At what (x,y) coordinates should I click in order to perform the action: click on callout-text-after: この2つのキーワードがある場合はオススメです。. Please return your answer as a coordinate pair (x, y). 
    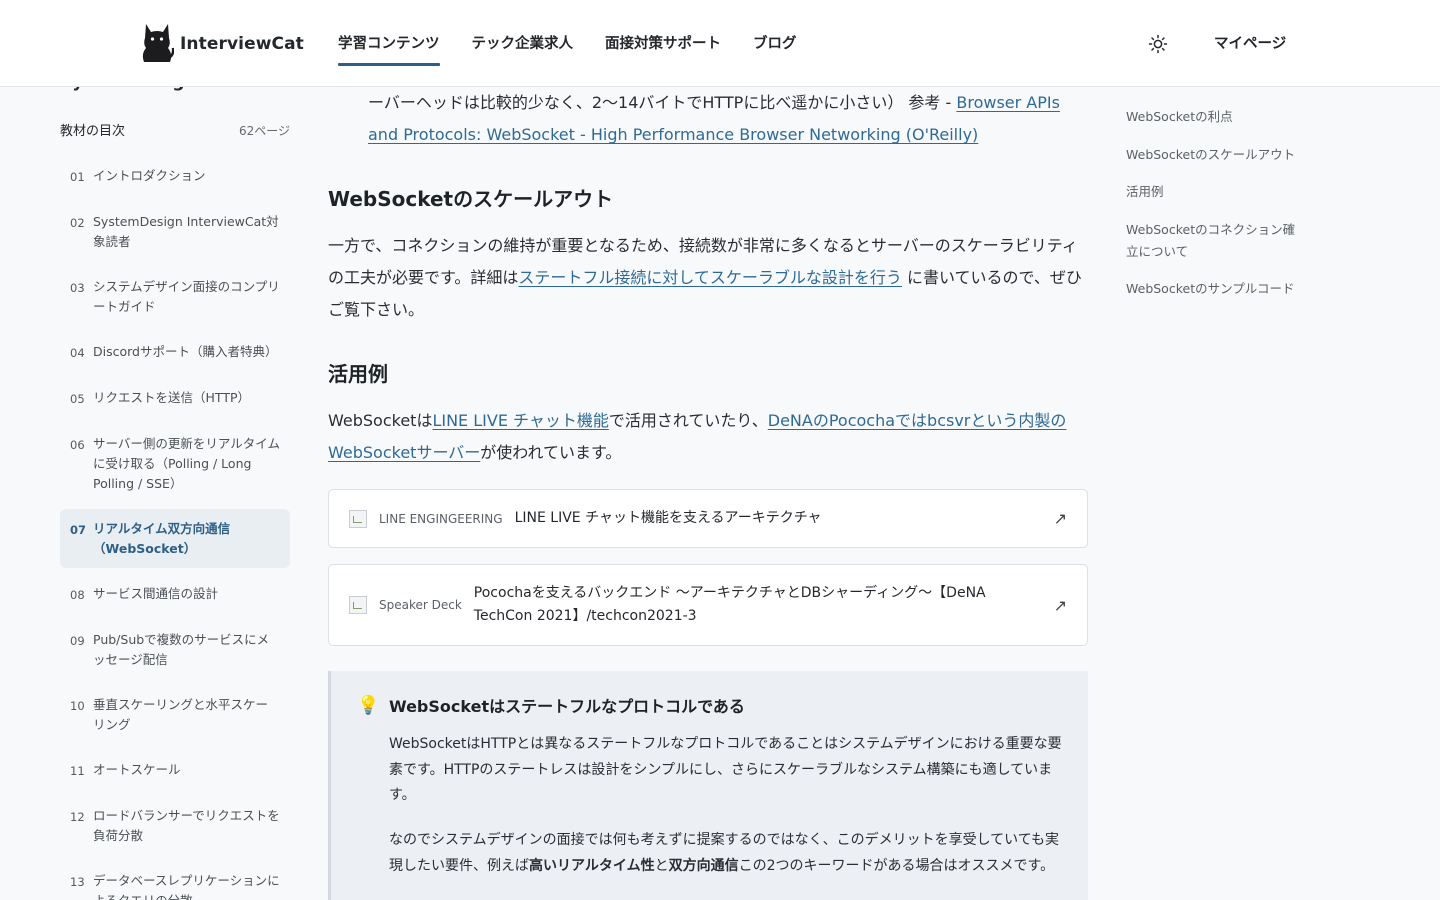
    Looking at the image, I should click on (896, 865).